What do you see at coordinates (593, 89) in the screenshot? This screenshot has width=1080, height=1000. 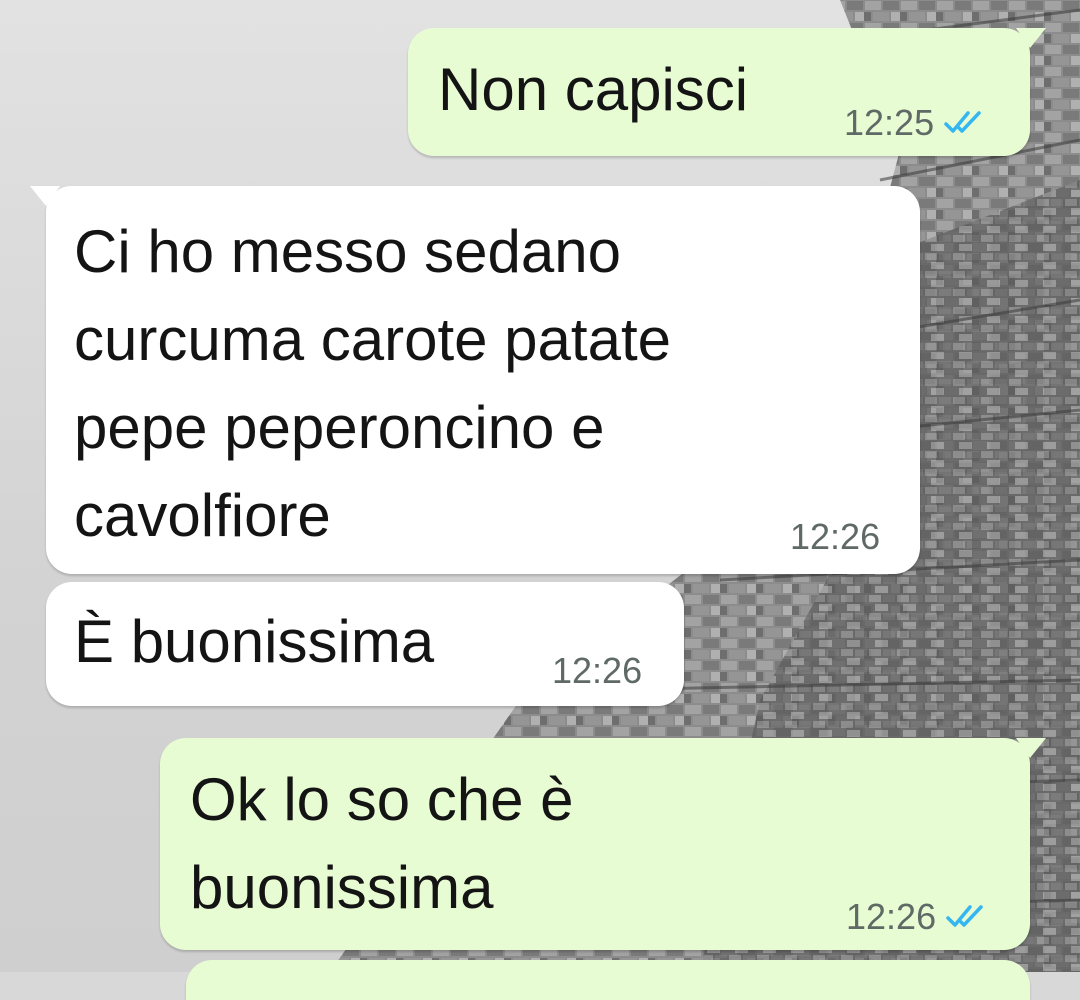 I see `message-text: Non capisci` at bounding box center [593, 89].